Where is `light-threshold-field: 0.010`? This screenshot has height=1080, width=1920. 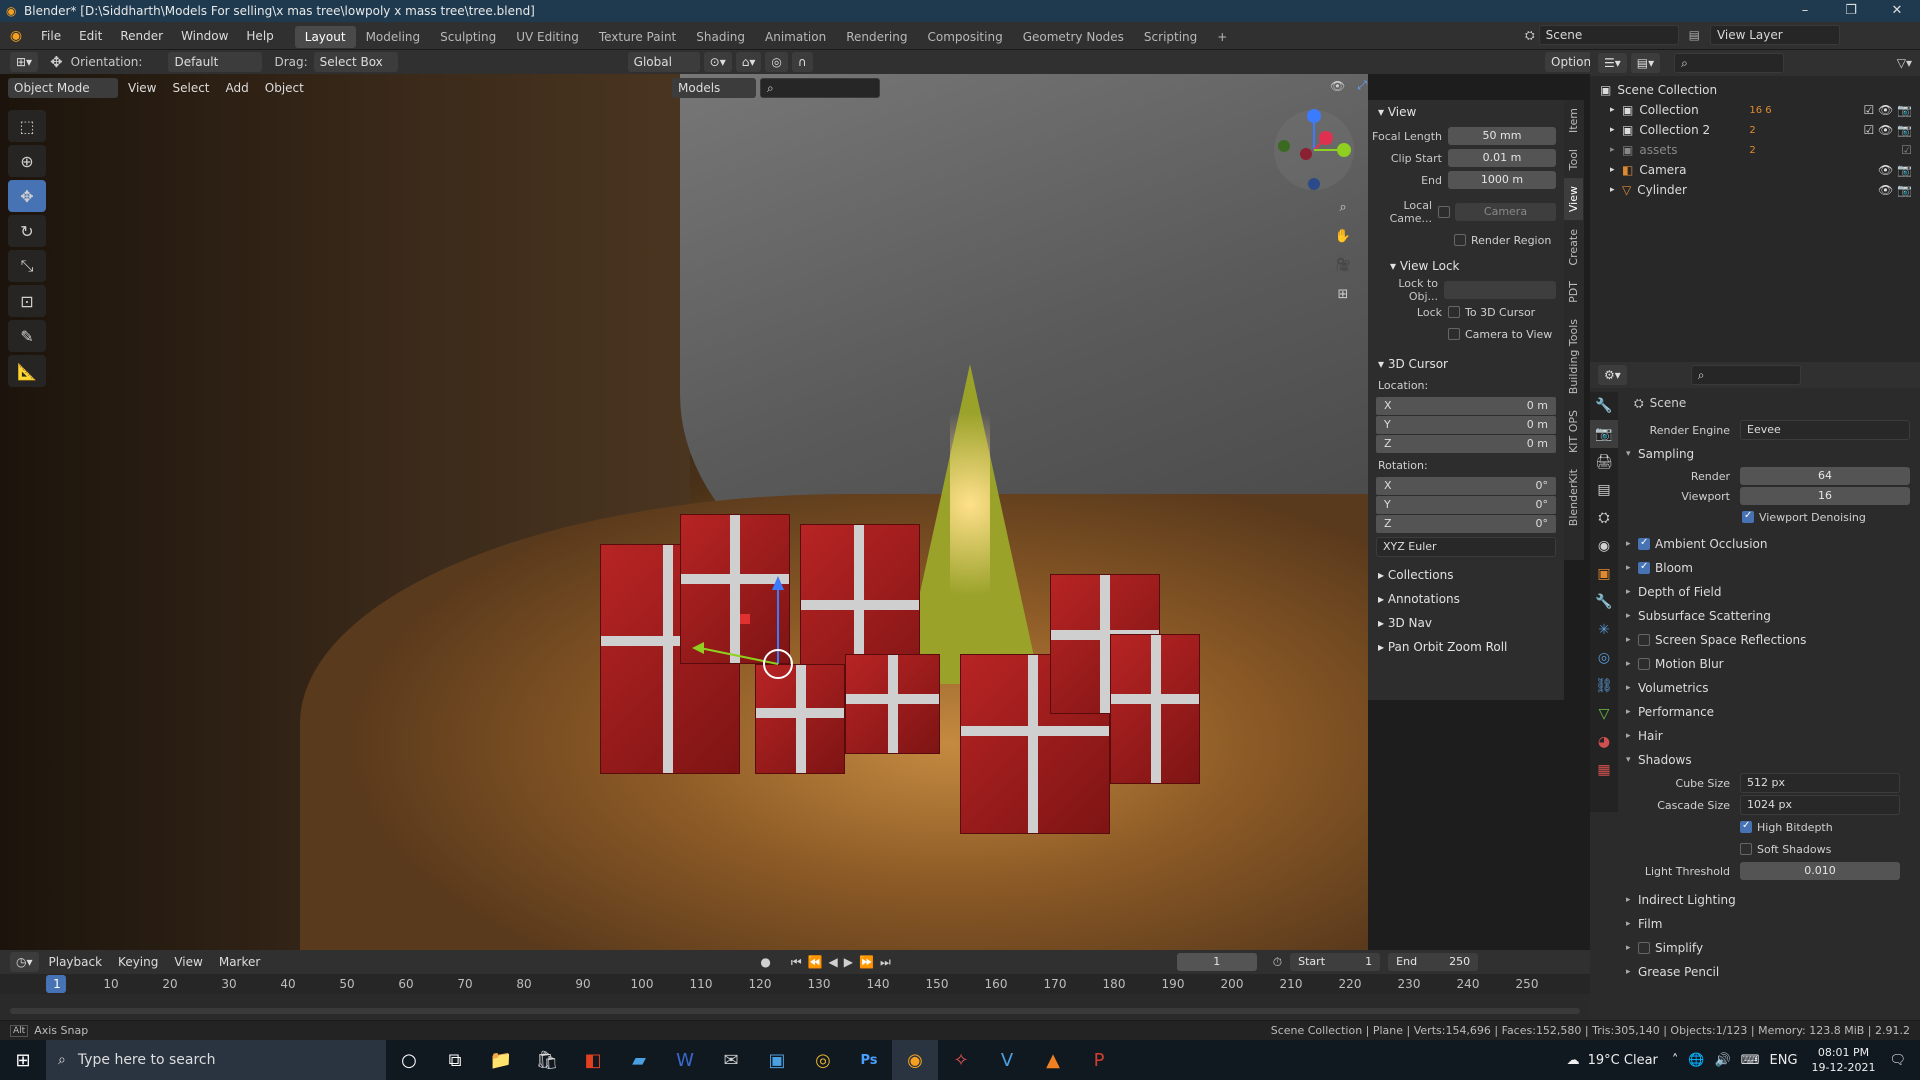
light-threshold-field: 0.010 is located at coordinates (1820, 871).